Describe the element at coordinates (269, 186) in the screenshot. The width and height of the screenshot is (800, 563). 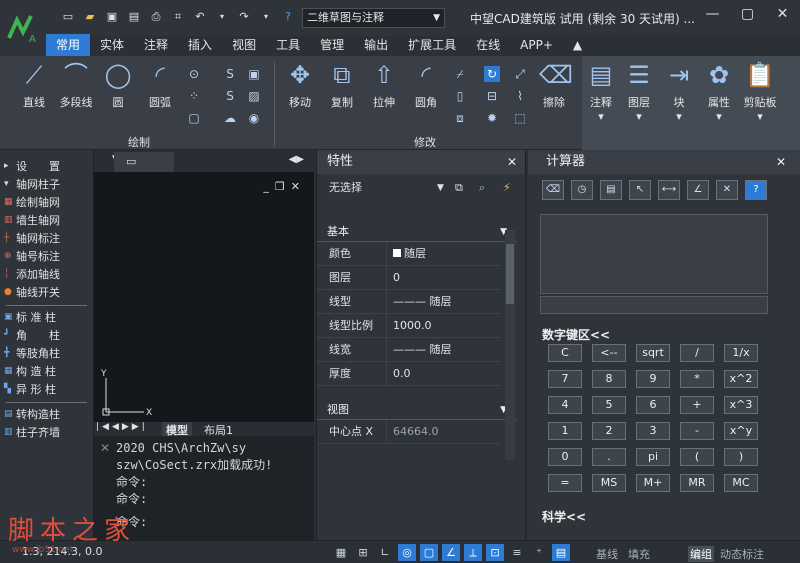
I see `minimize-icon: _` at that location.